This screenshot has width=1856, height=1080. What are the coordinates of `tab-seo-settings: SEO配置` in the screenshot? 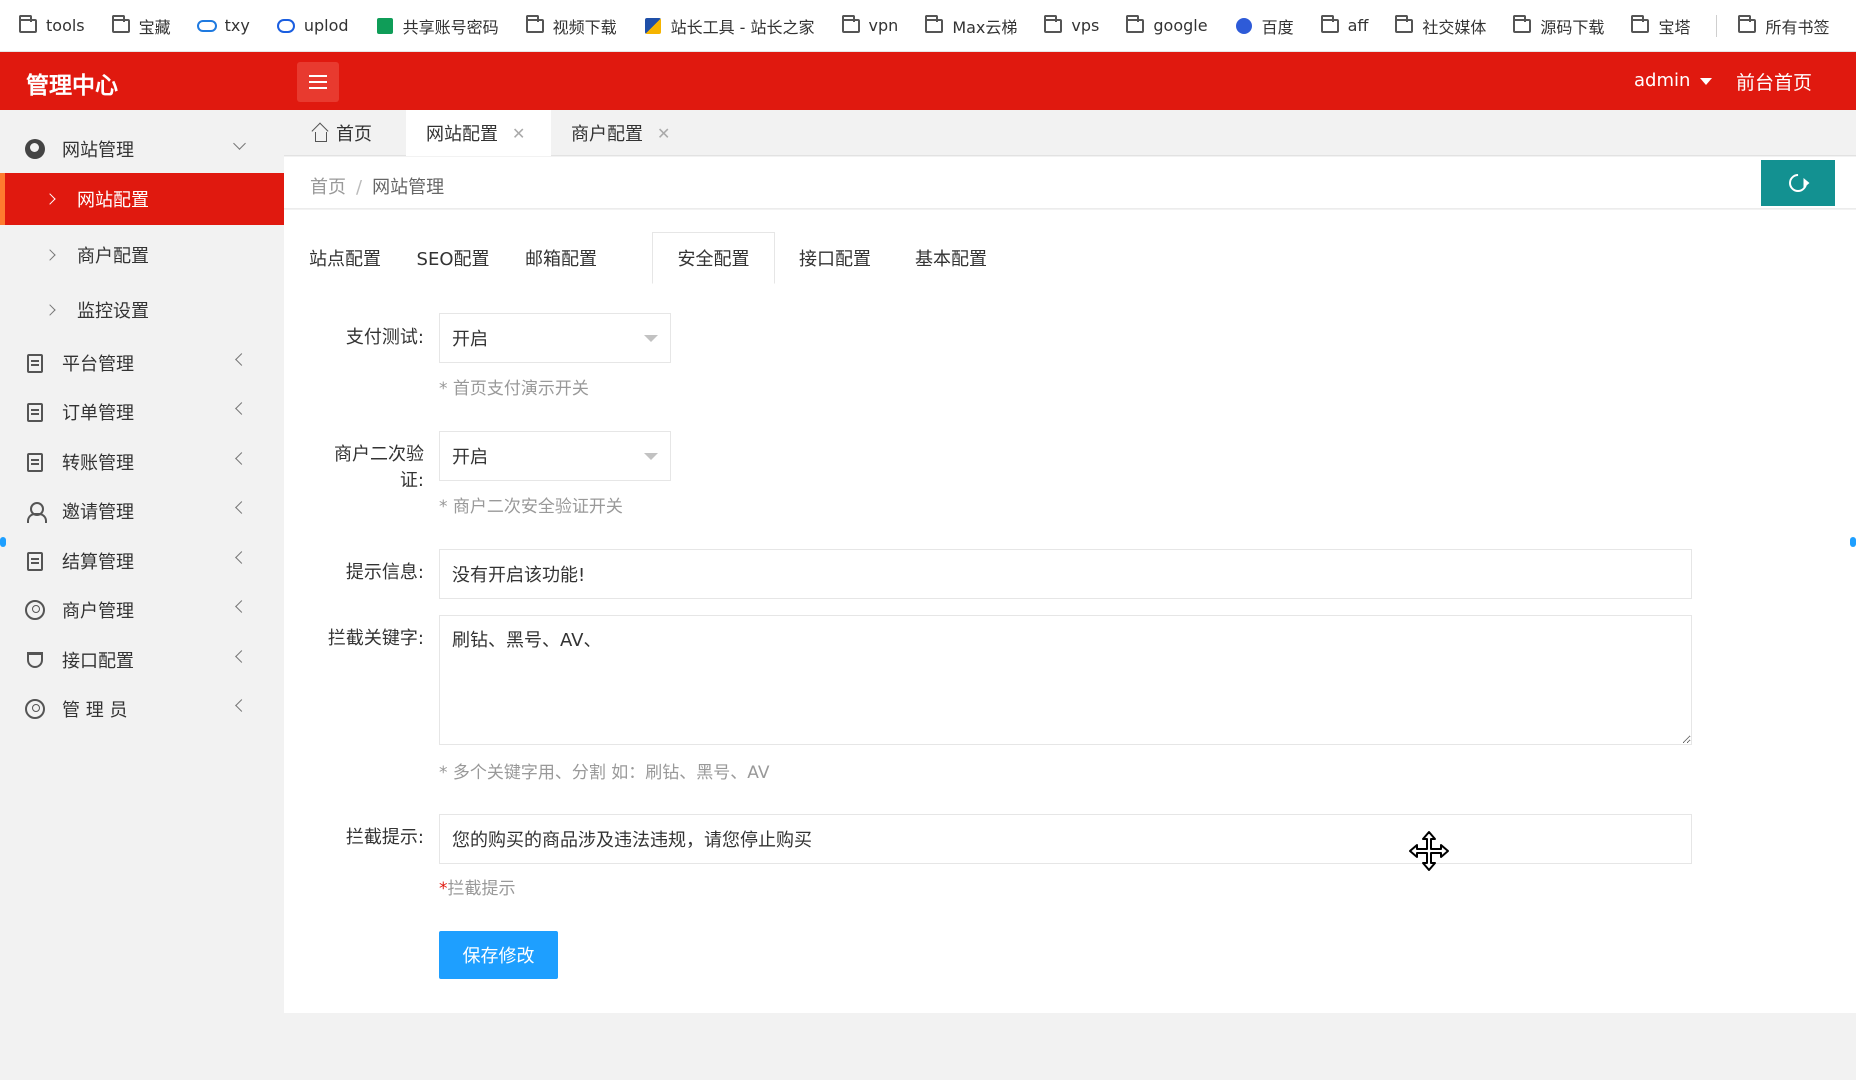 It's located at (453, 258).